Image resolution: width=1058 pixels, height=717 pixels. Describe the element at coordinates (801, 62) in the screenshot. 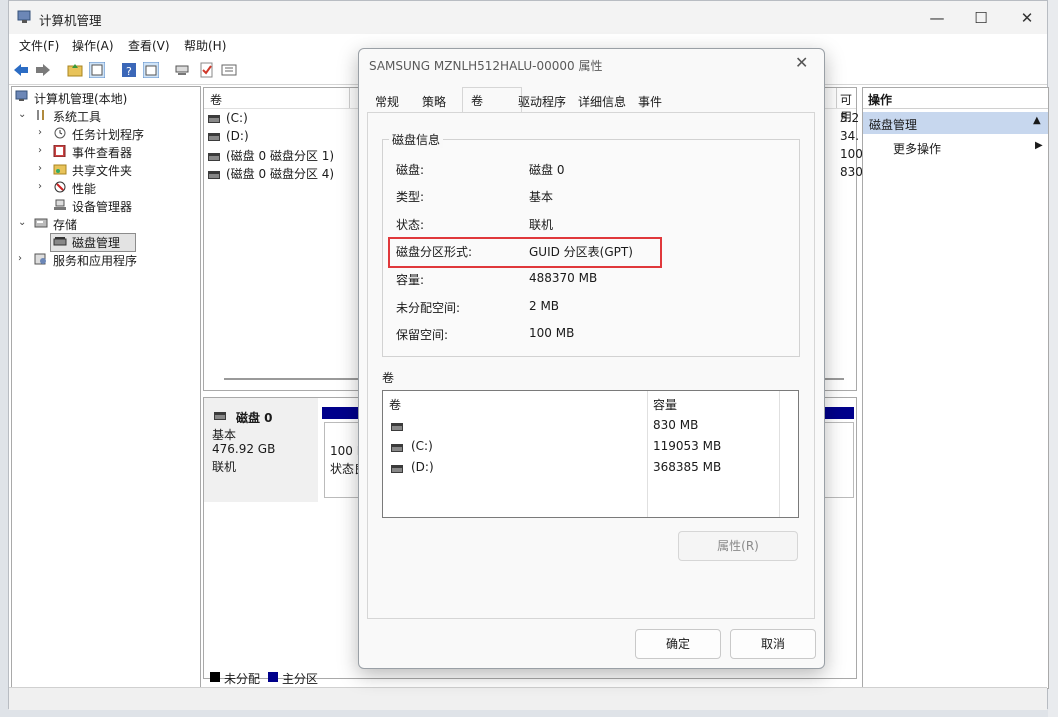

I see `close-icon: ✕` at that location.